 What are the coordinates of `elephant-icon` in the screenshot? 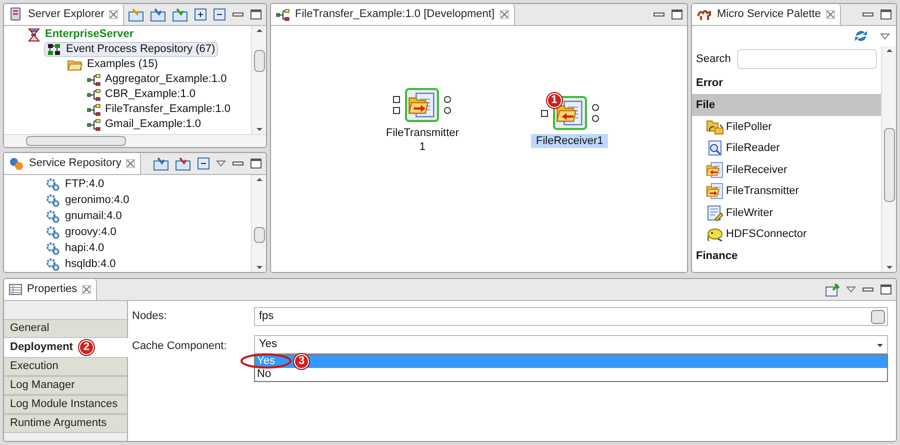 It's located at (715, 234).